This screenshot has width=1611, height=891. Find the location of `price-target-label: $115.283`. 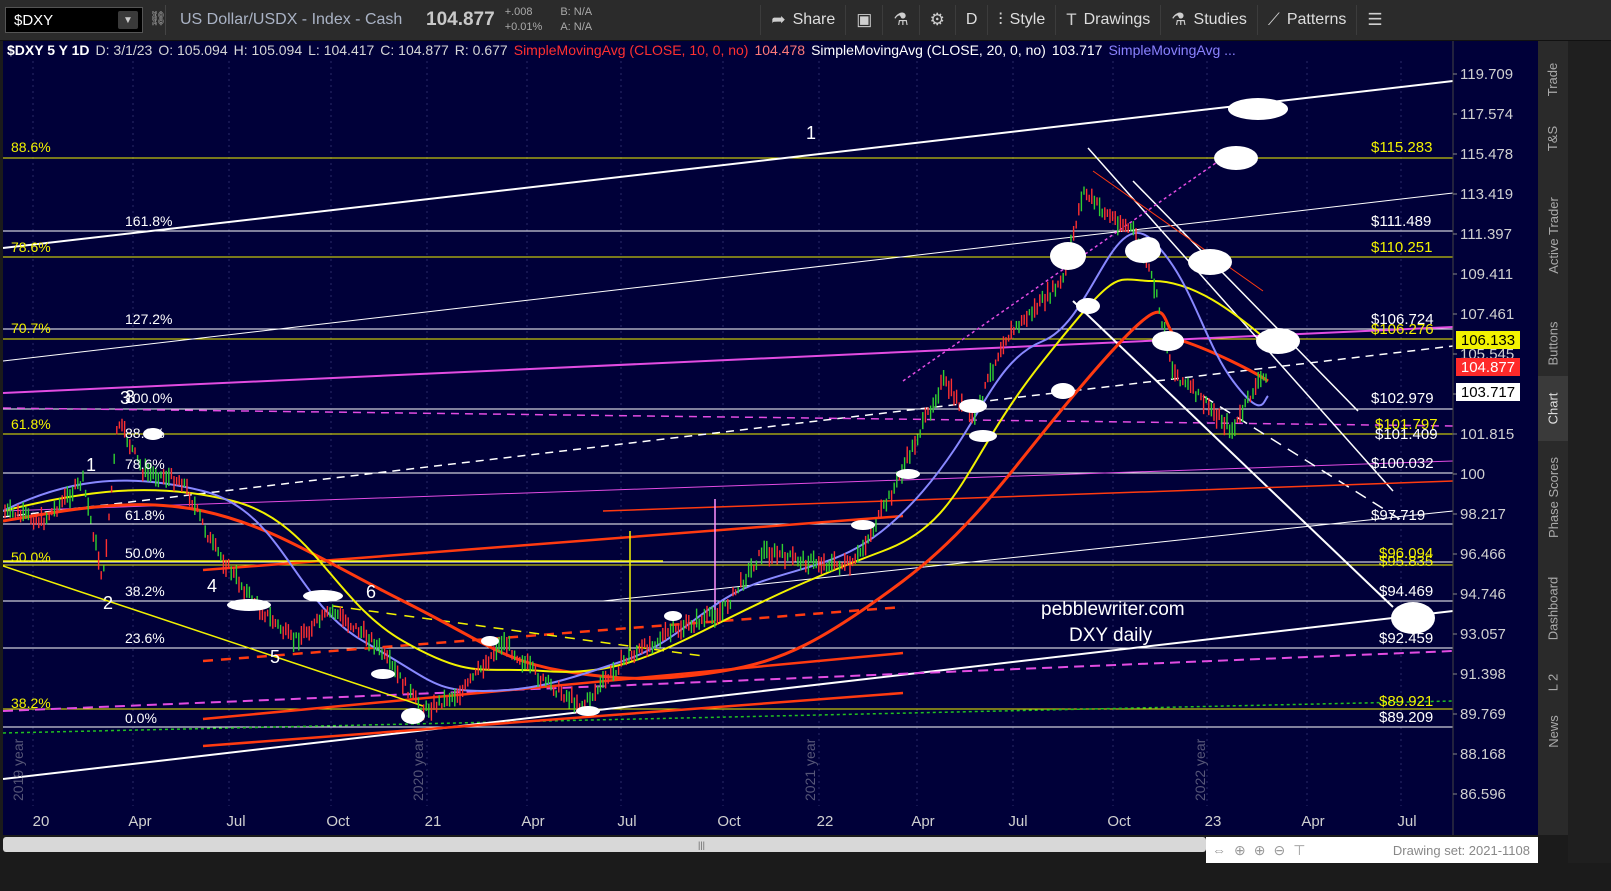

price-target-label: $115.283 is located at coordinates (1401, 147).